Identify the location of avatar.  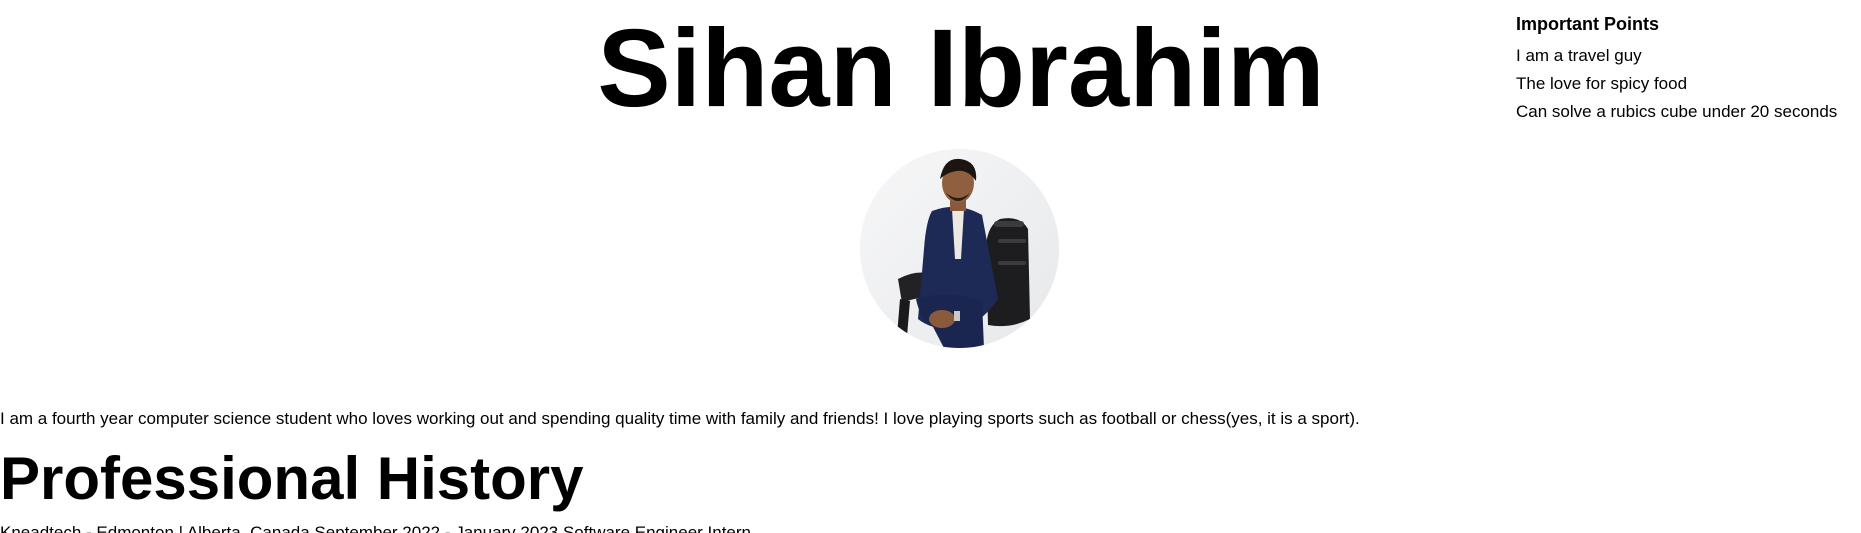
(959, 248).